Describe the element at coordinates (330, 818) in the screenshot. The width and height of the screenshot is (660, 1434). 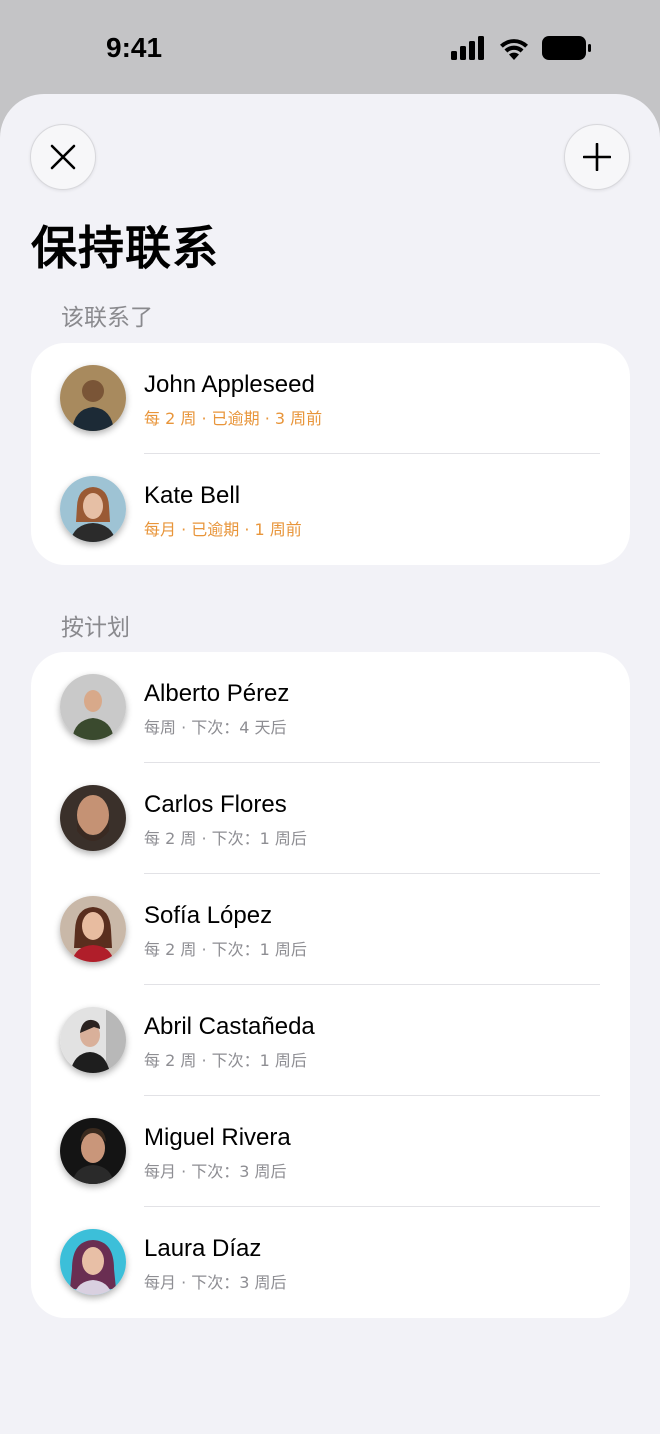
I see `contact-row: Carlos Flores 每 2 周 · 下次：1 周后` at that location.